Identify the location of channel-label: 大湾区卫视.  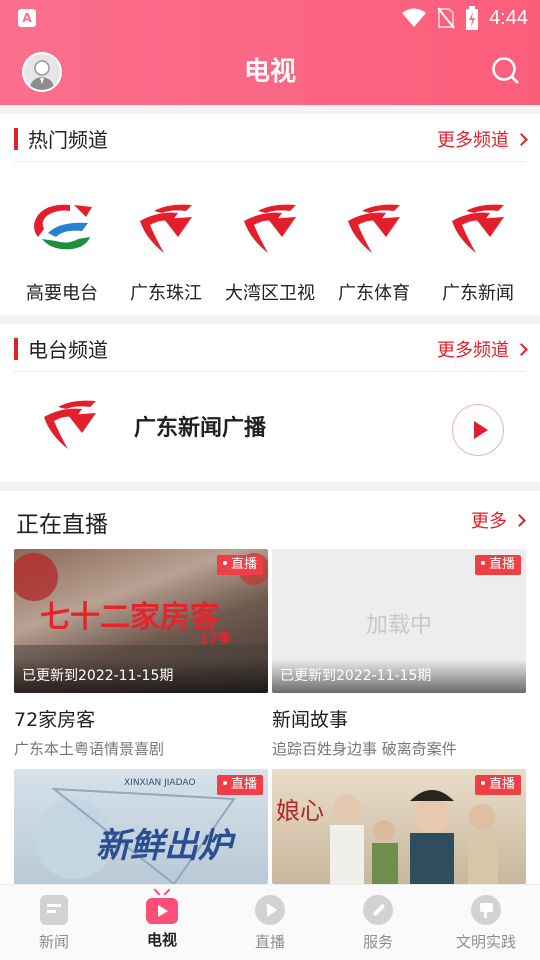
(270, 293).